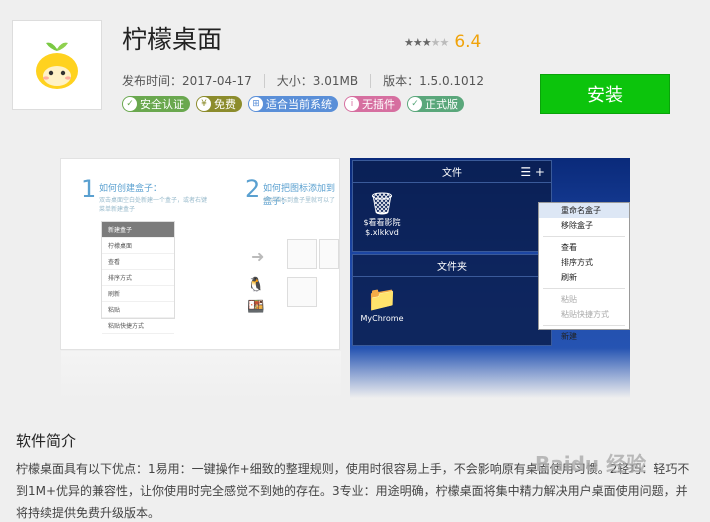 The height and width of the screenshot is (522, 710). I want to click on install-button: 安装, so click(605, 94).